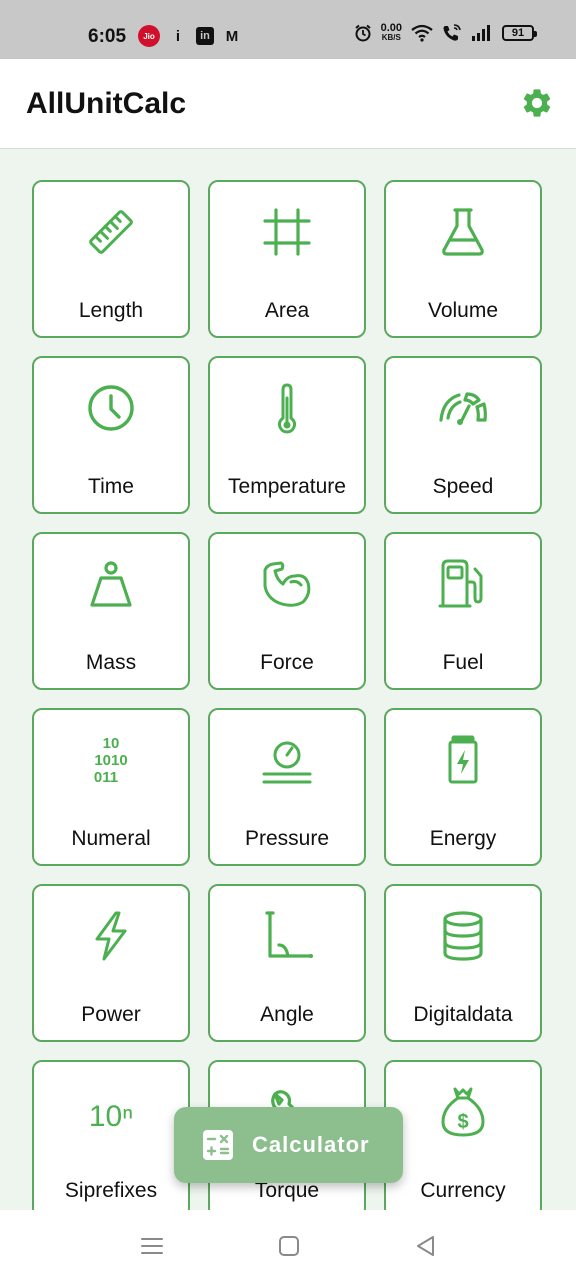 The width and height of the screenshot is (576, 1280). I want to click on category-card-pressure: Pressure, so click(287, 787).